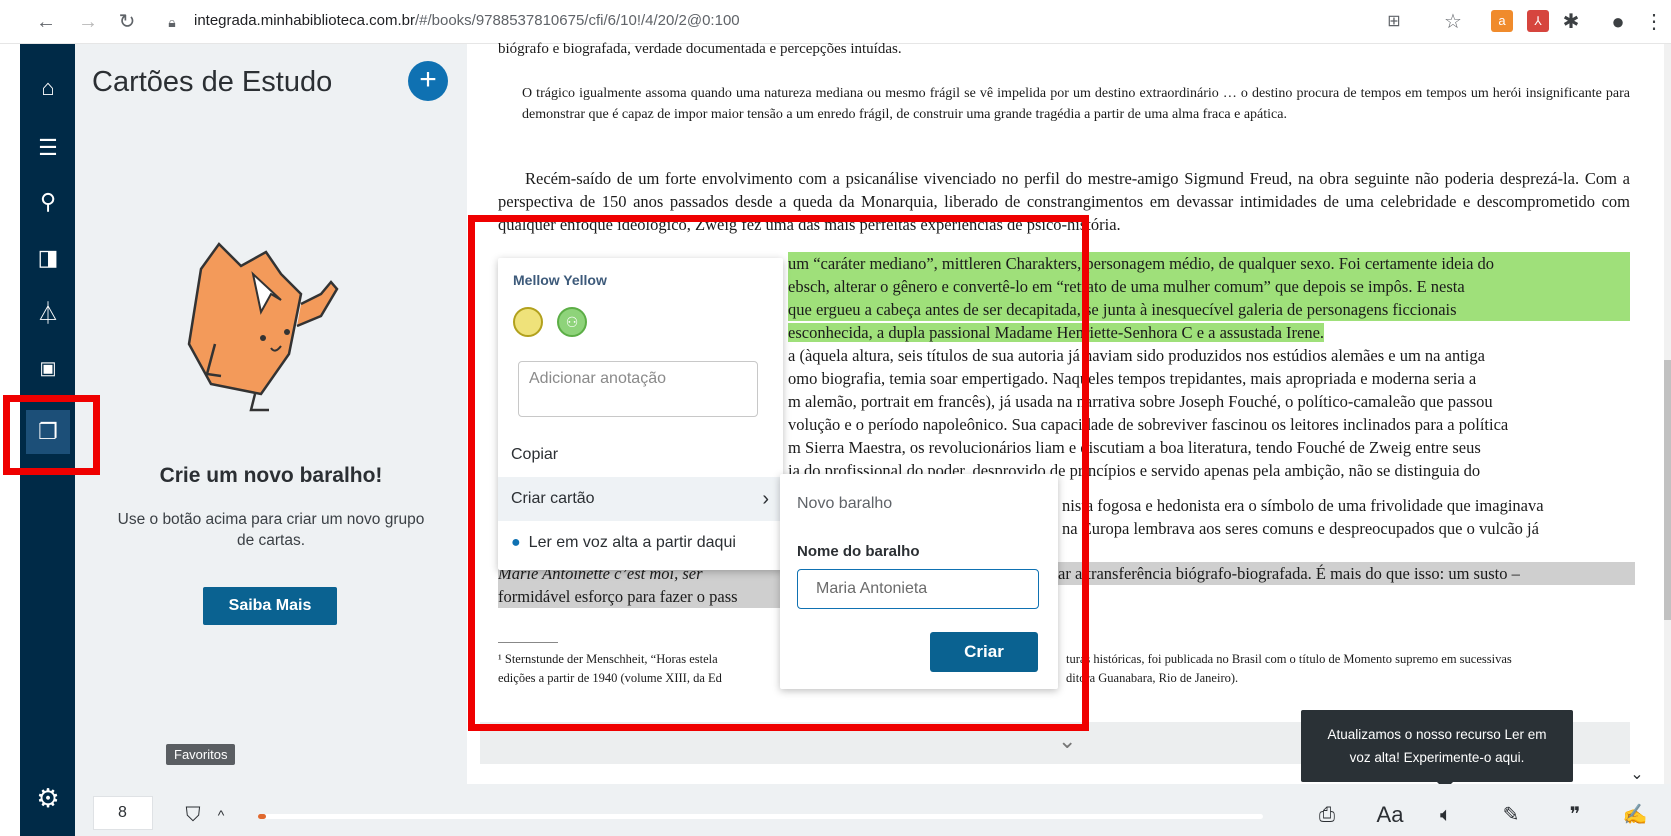  I want to click on page-number-field: 8, so click(123, 813).